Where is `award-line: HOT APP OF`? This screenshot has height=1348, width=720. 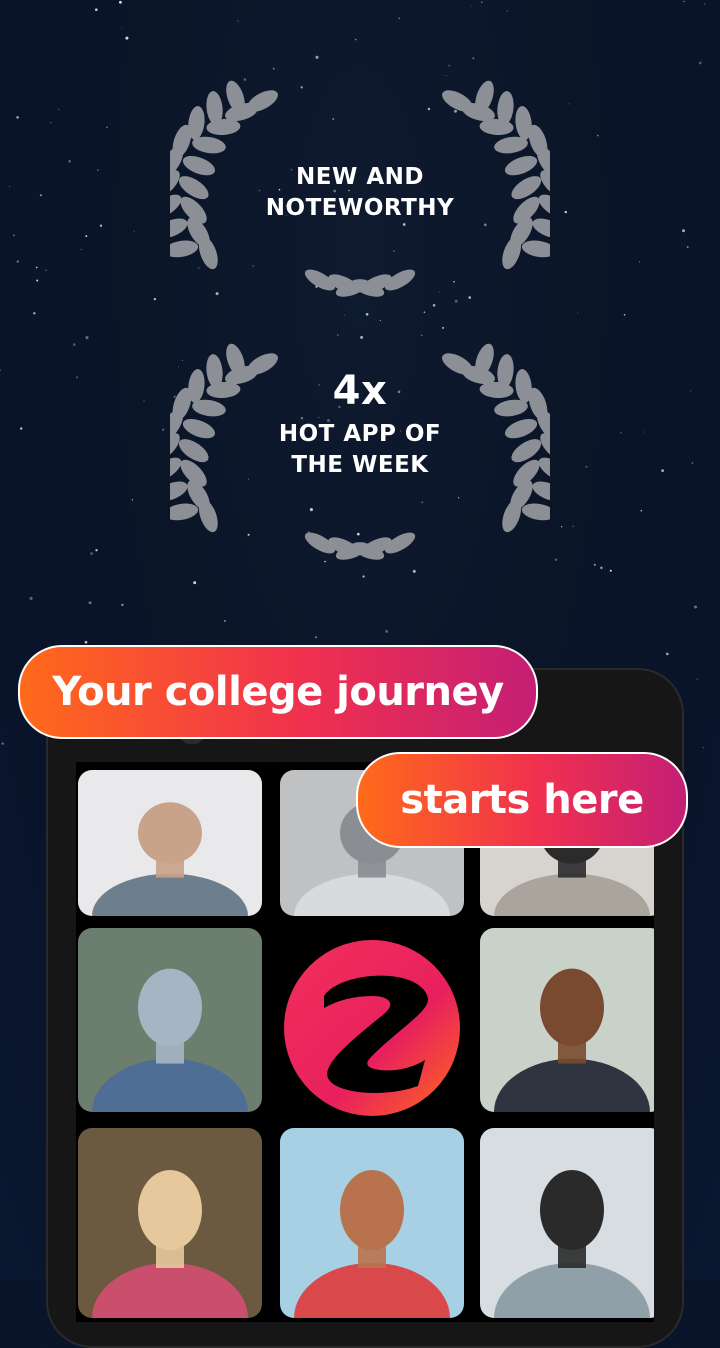 award-line: HOT APP OF is located at coordinates (360, 434).